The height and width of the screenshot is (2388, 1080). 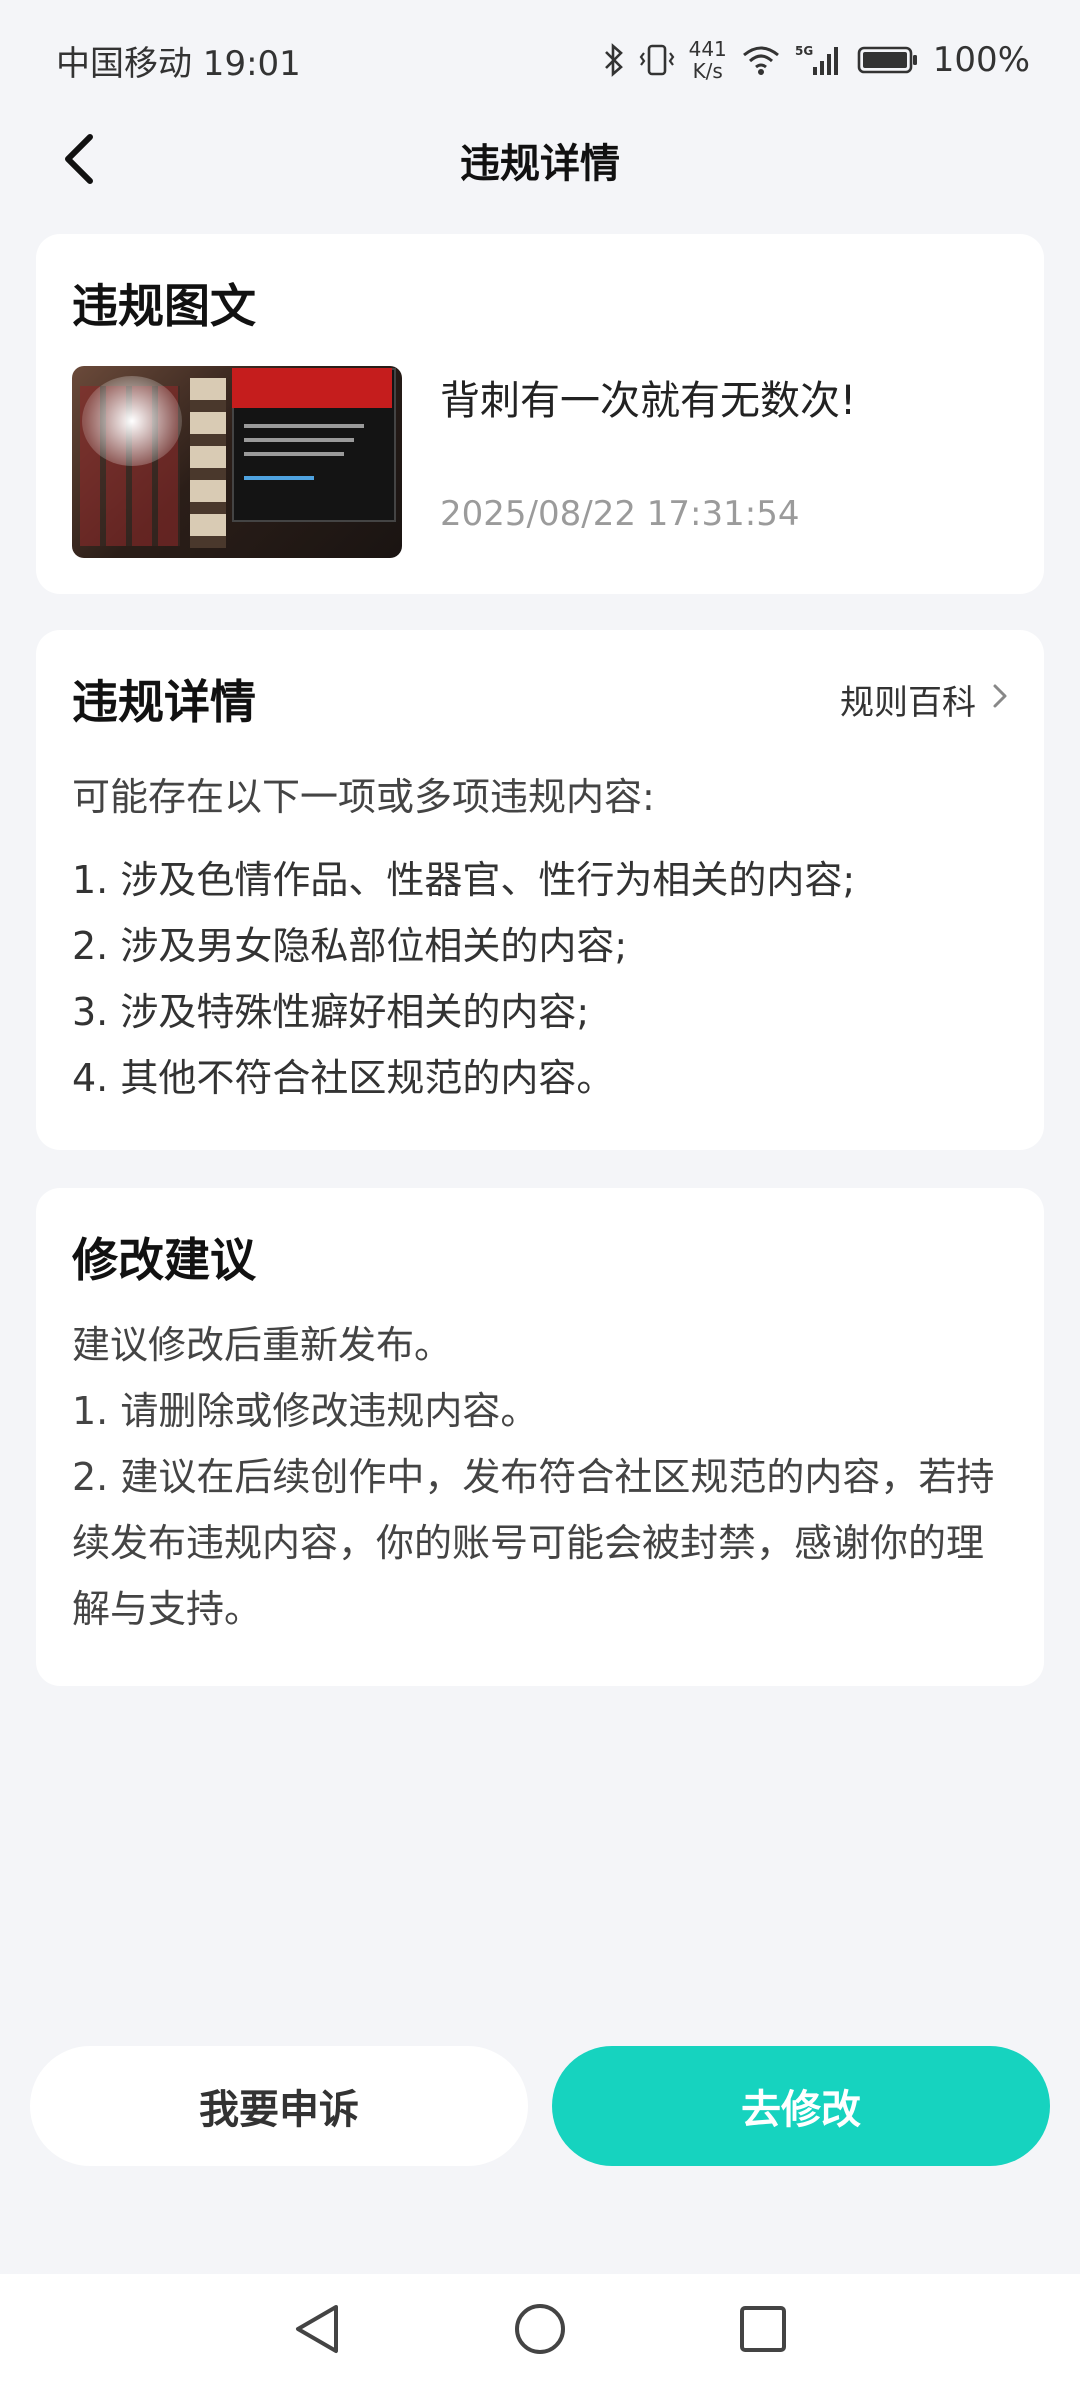 I want to click on post-thumbnail, so click(x=237, y=462).